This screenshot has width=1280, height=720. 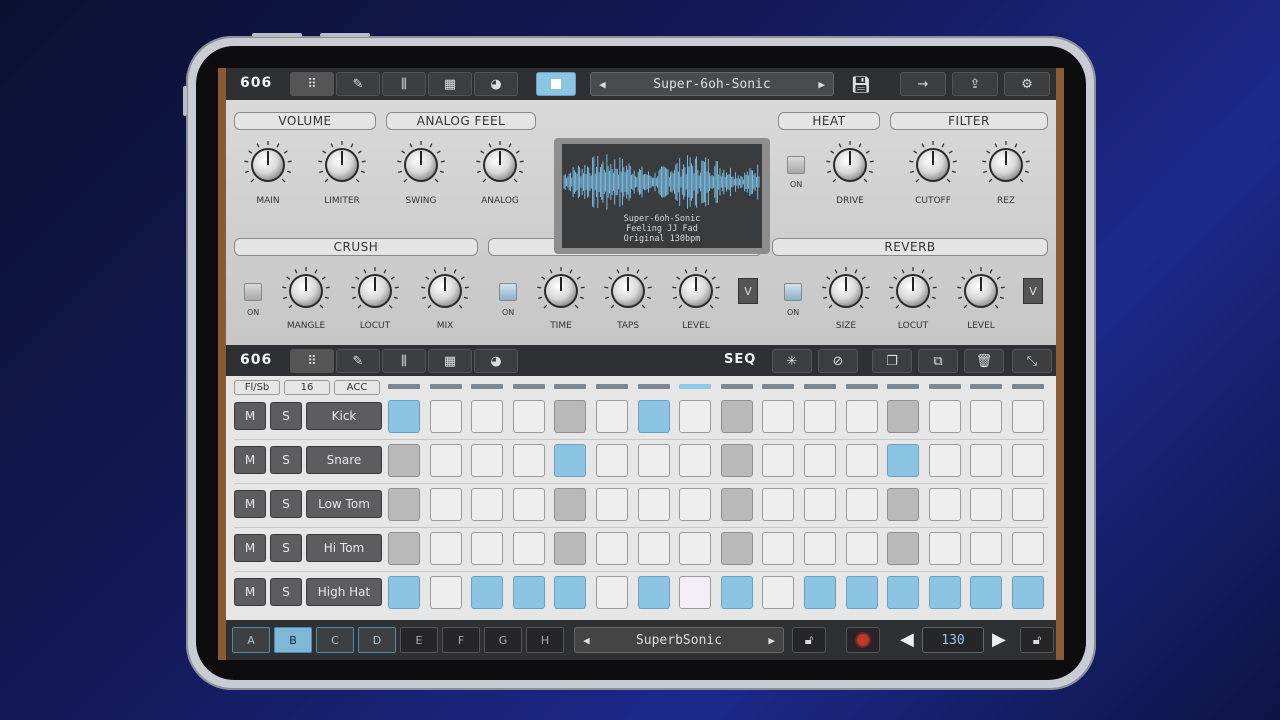 What do you see at coordinates (306, 291) in the screenshot?
I see `mangle-knob` at bounding box center [306, 291].